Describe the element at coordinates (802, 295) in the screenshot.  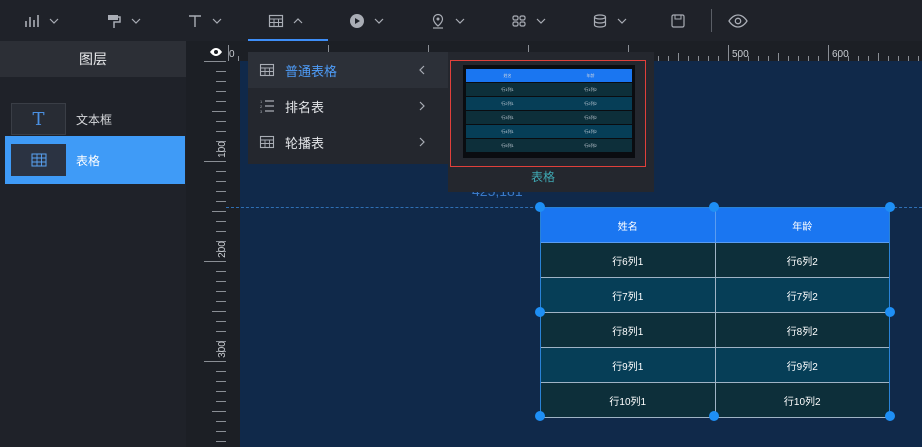
I see `table-cell: 行7列2` at that location.